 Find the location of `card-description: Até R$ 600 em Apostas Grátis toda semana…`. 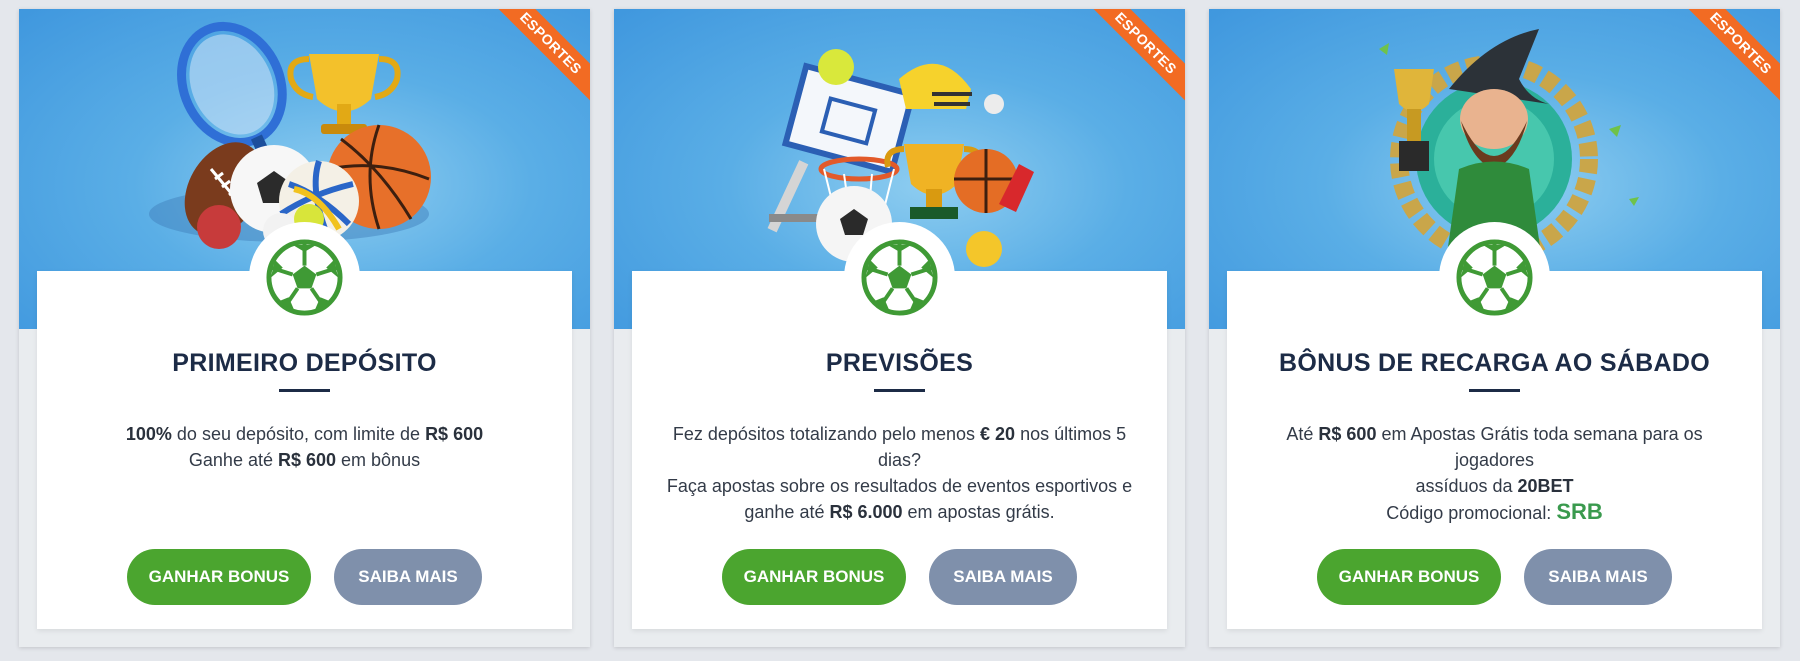

card-description: Até R$ 600 em Apostas Grátis toda semana… is located at coordinates (1494, 474).